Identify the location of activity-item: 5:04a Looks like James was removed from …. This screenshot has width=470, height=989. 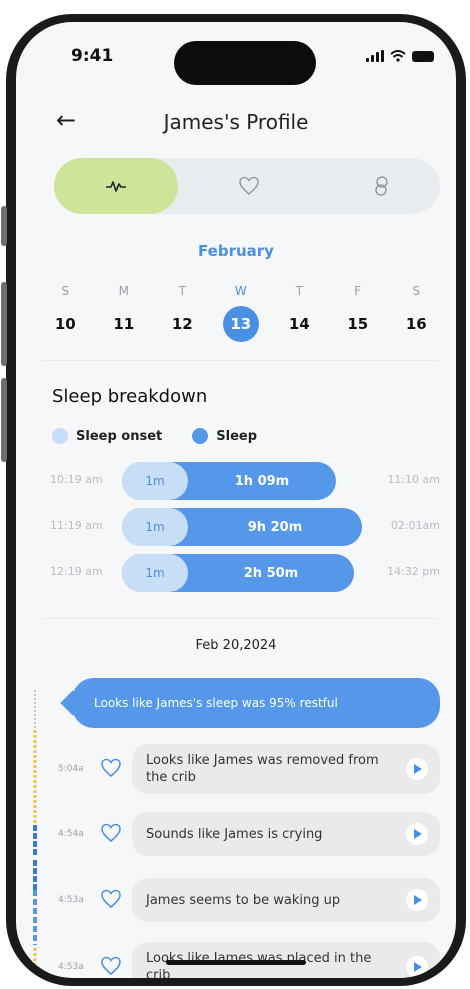
(236, 769).